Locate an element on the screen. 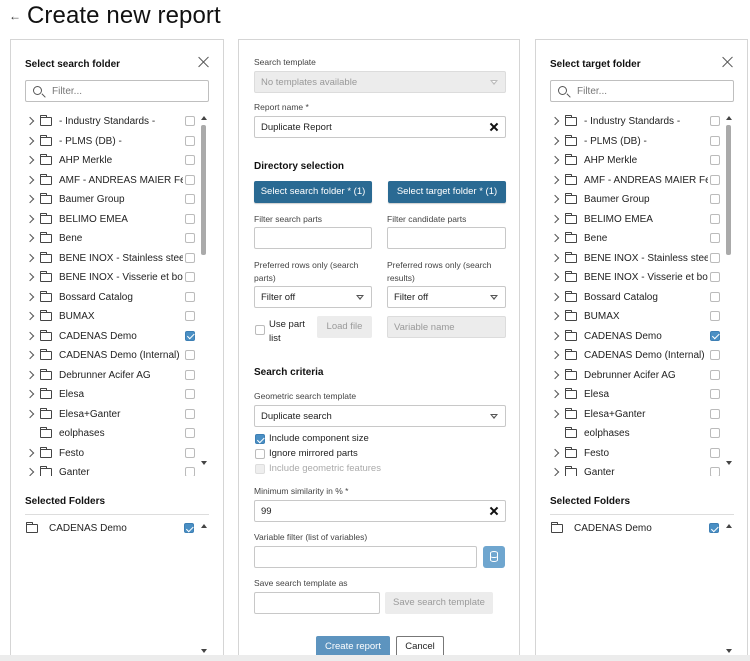 This screenshot has width=750, height=661. tree-item: Festo is located at coordinates (111, 454).